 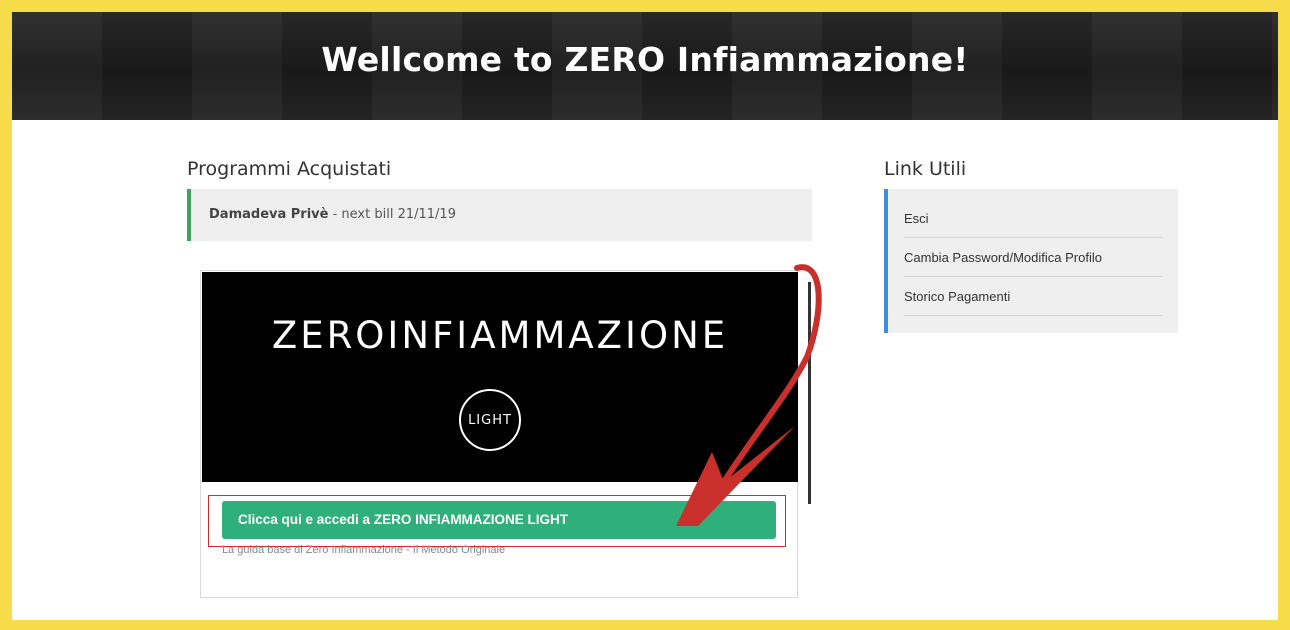 I want to click on annotation-arrow, so click(x=749, y=395).